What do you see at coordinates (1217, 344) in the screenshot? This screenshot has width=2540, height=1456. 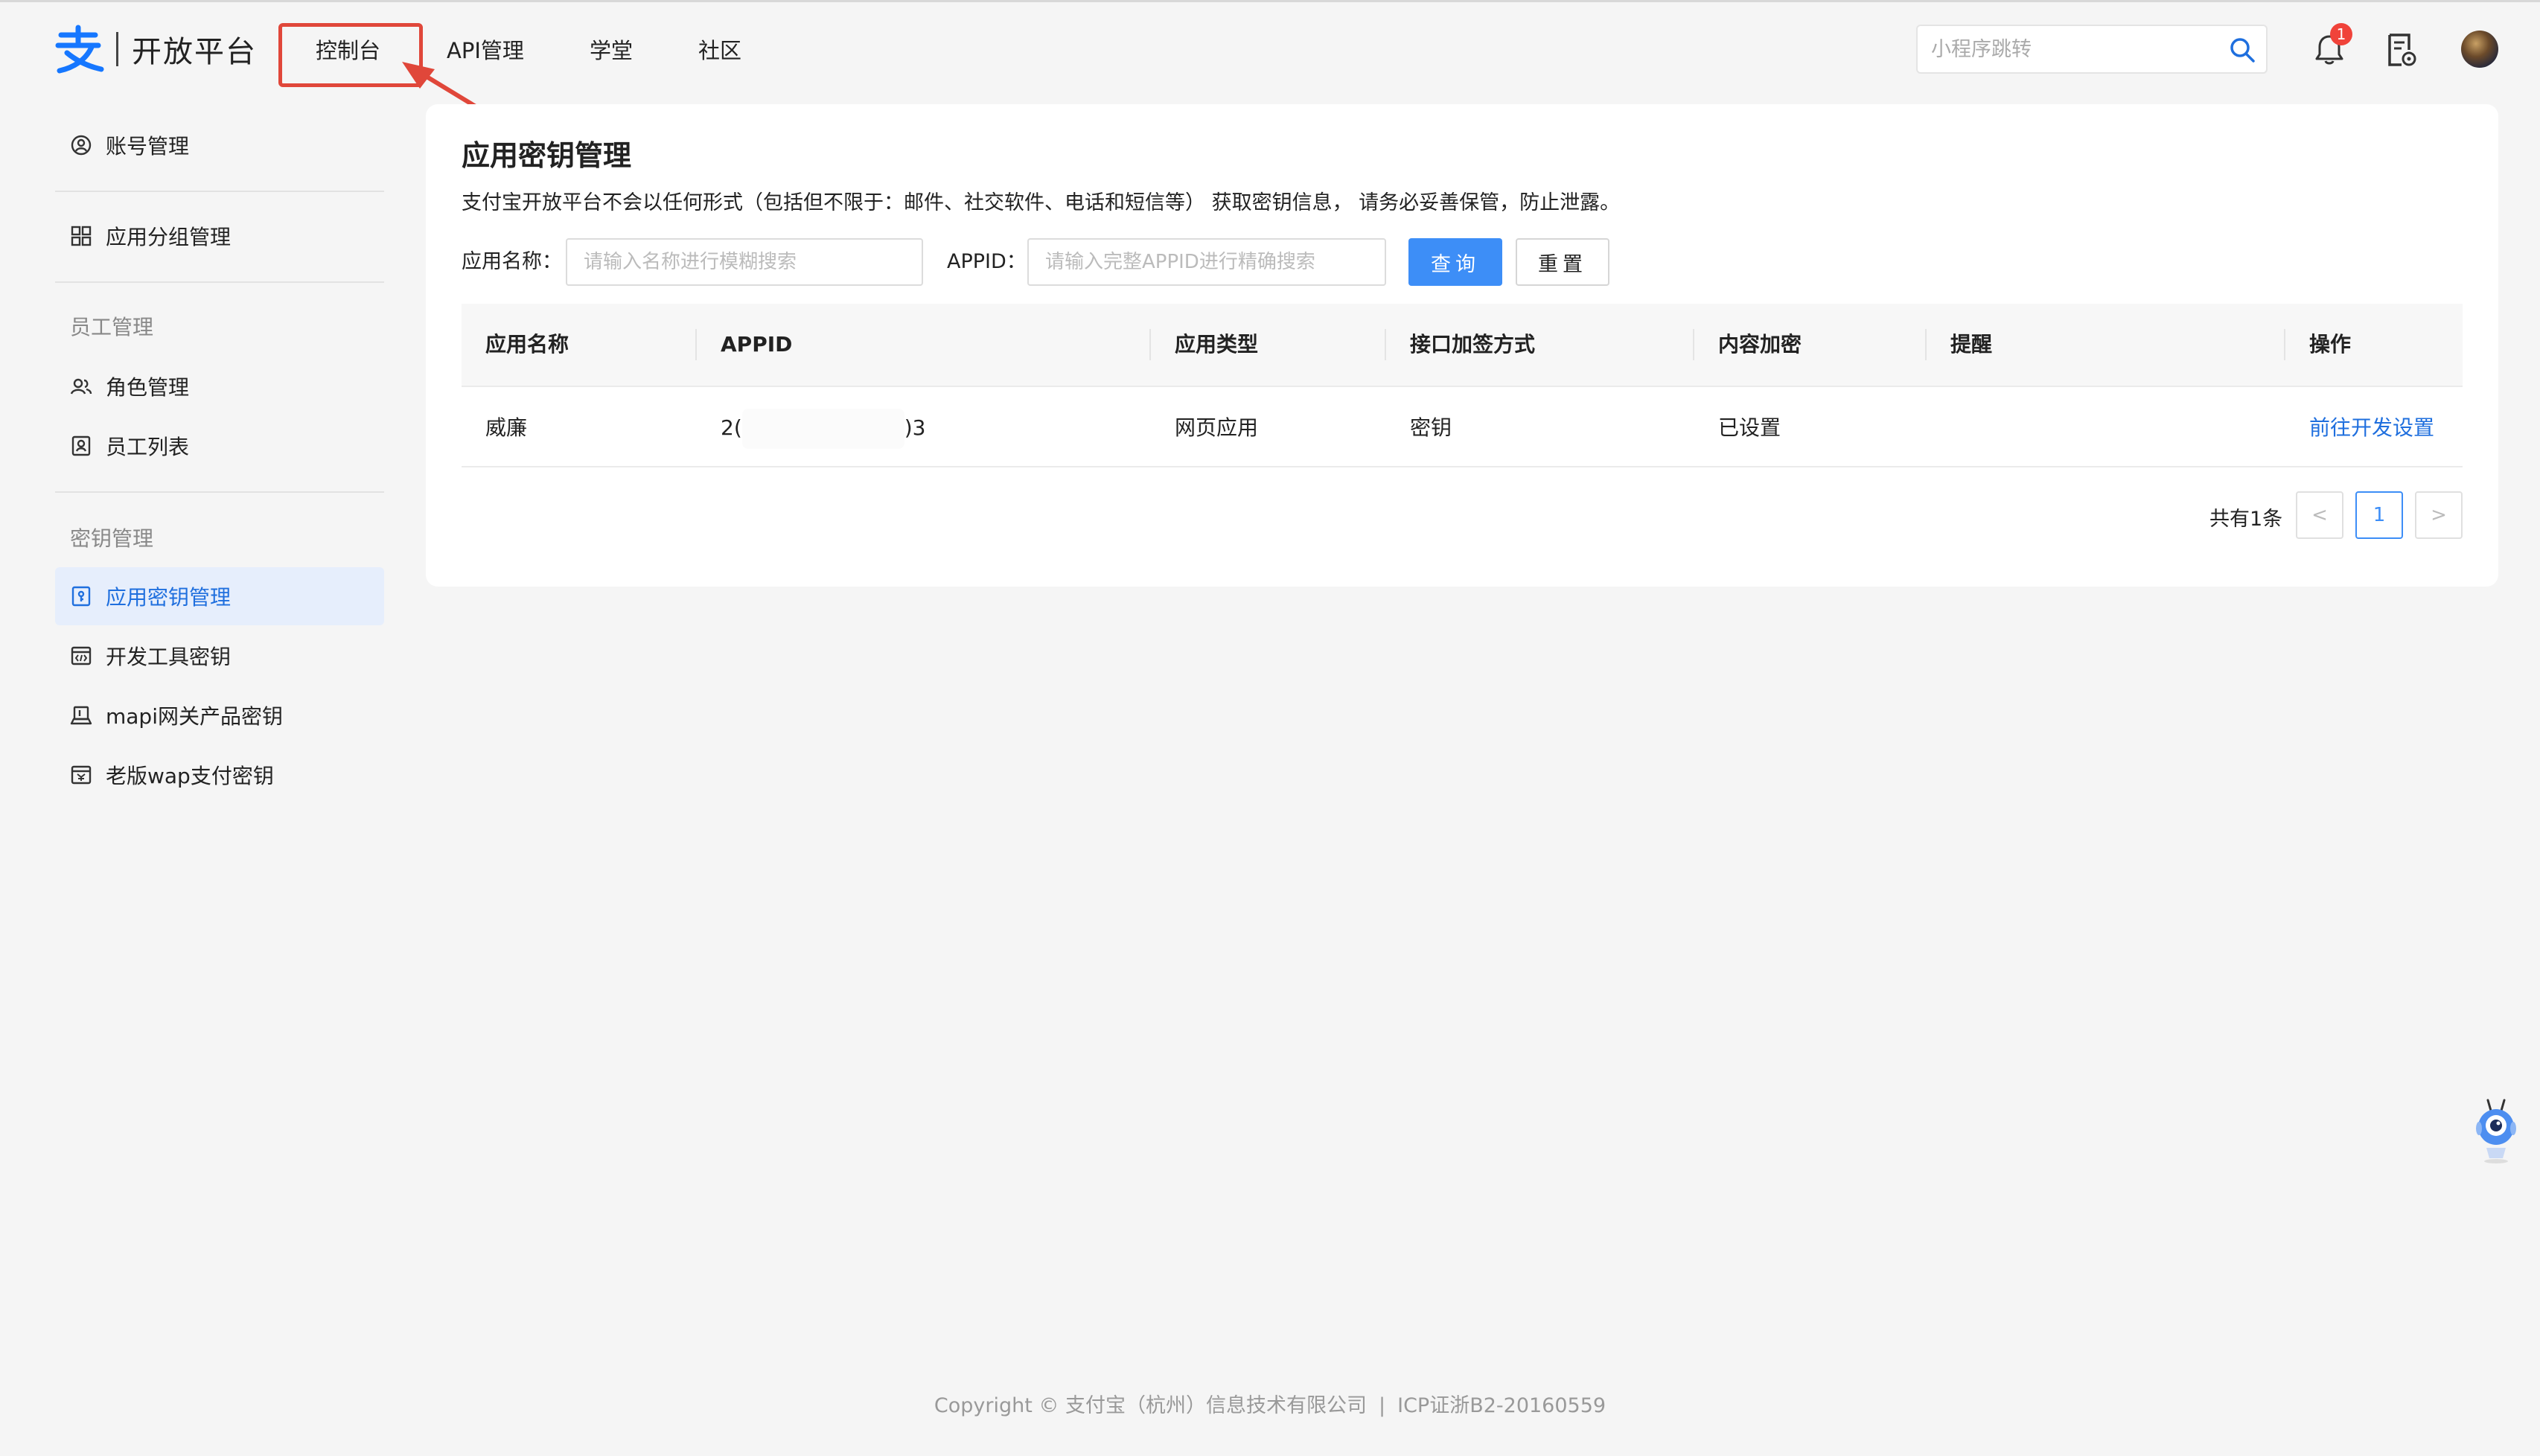 I see `column-header-app-type: 应用类型` at bounding box center [1217, 344].